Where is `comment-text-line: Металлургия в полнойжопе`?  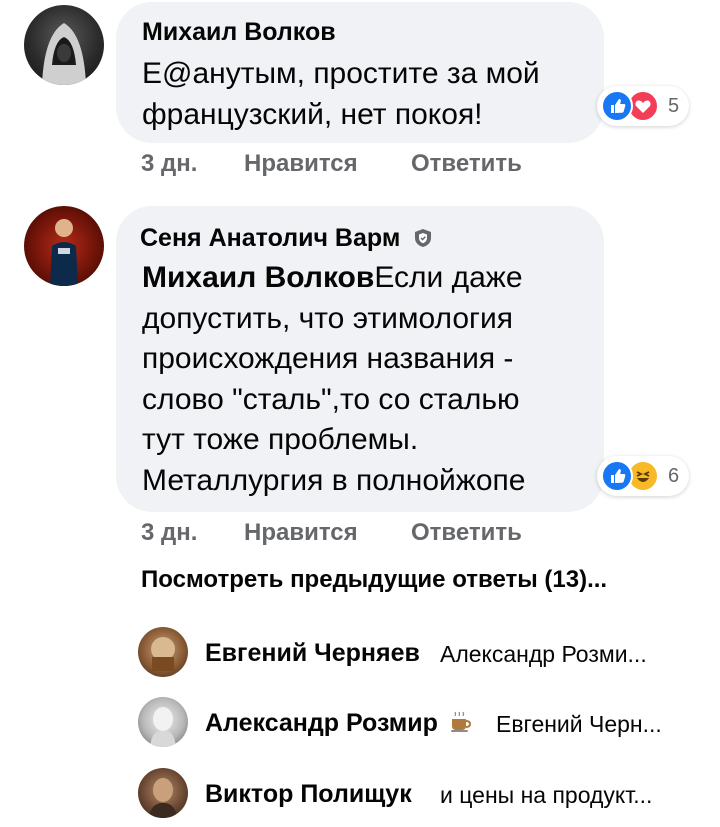
comment-text-line: Металлургия в полнойжопе is located at coordinates (334, 480).